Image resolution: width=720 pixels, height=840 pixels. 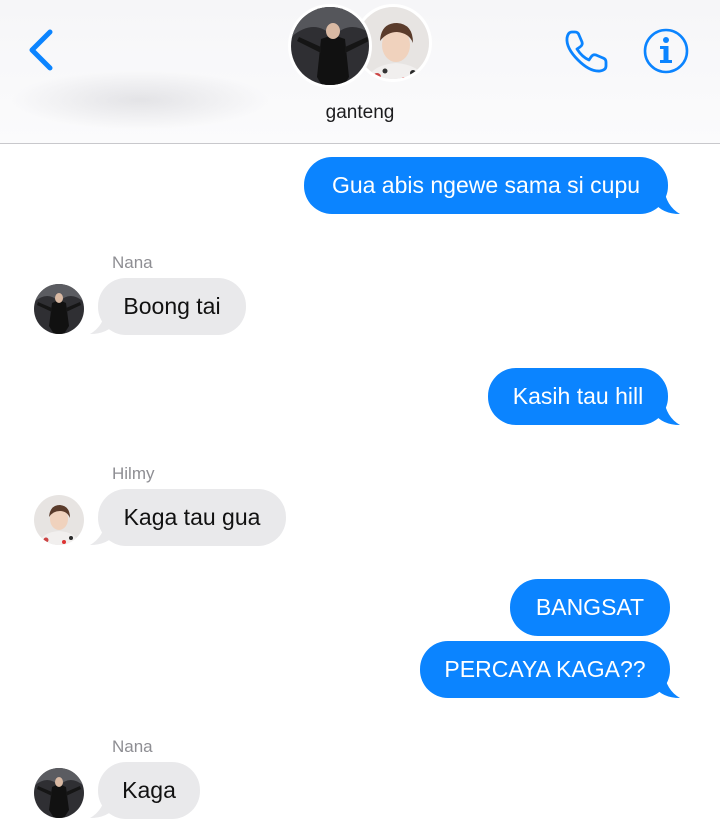 I want to click on message-text: Kaga tau gua, so click(x=192, y=517).